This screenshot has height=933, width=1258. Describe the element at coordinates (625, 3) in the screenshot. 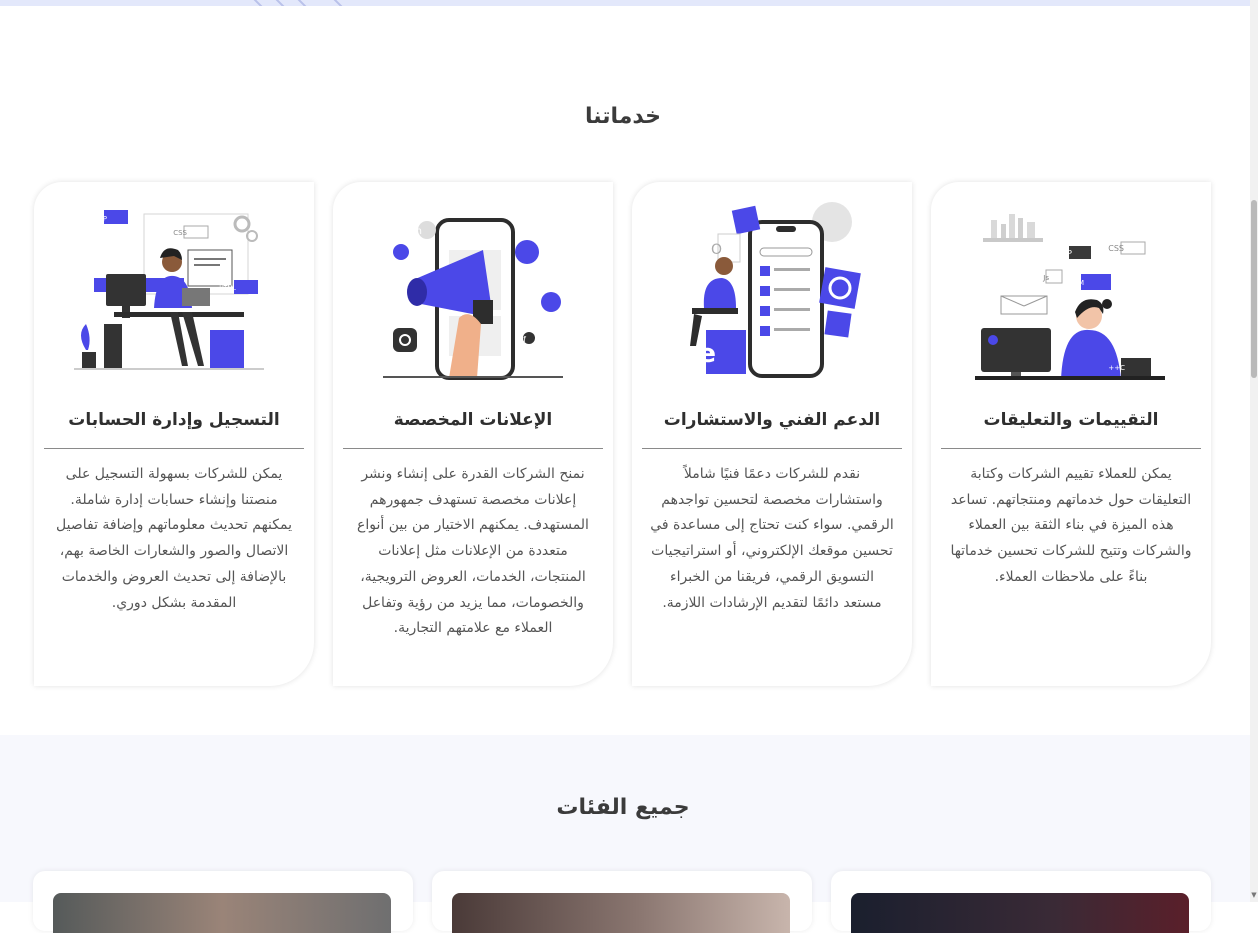

I see `top-banner-edge` at that location.